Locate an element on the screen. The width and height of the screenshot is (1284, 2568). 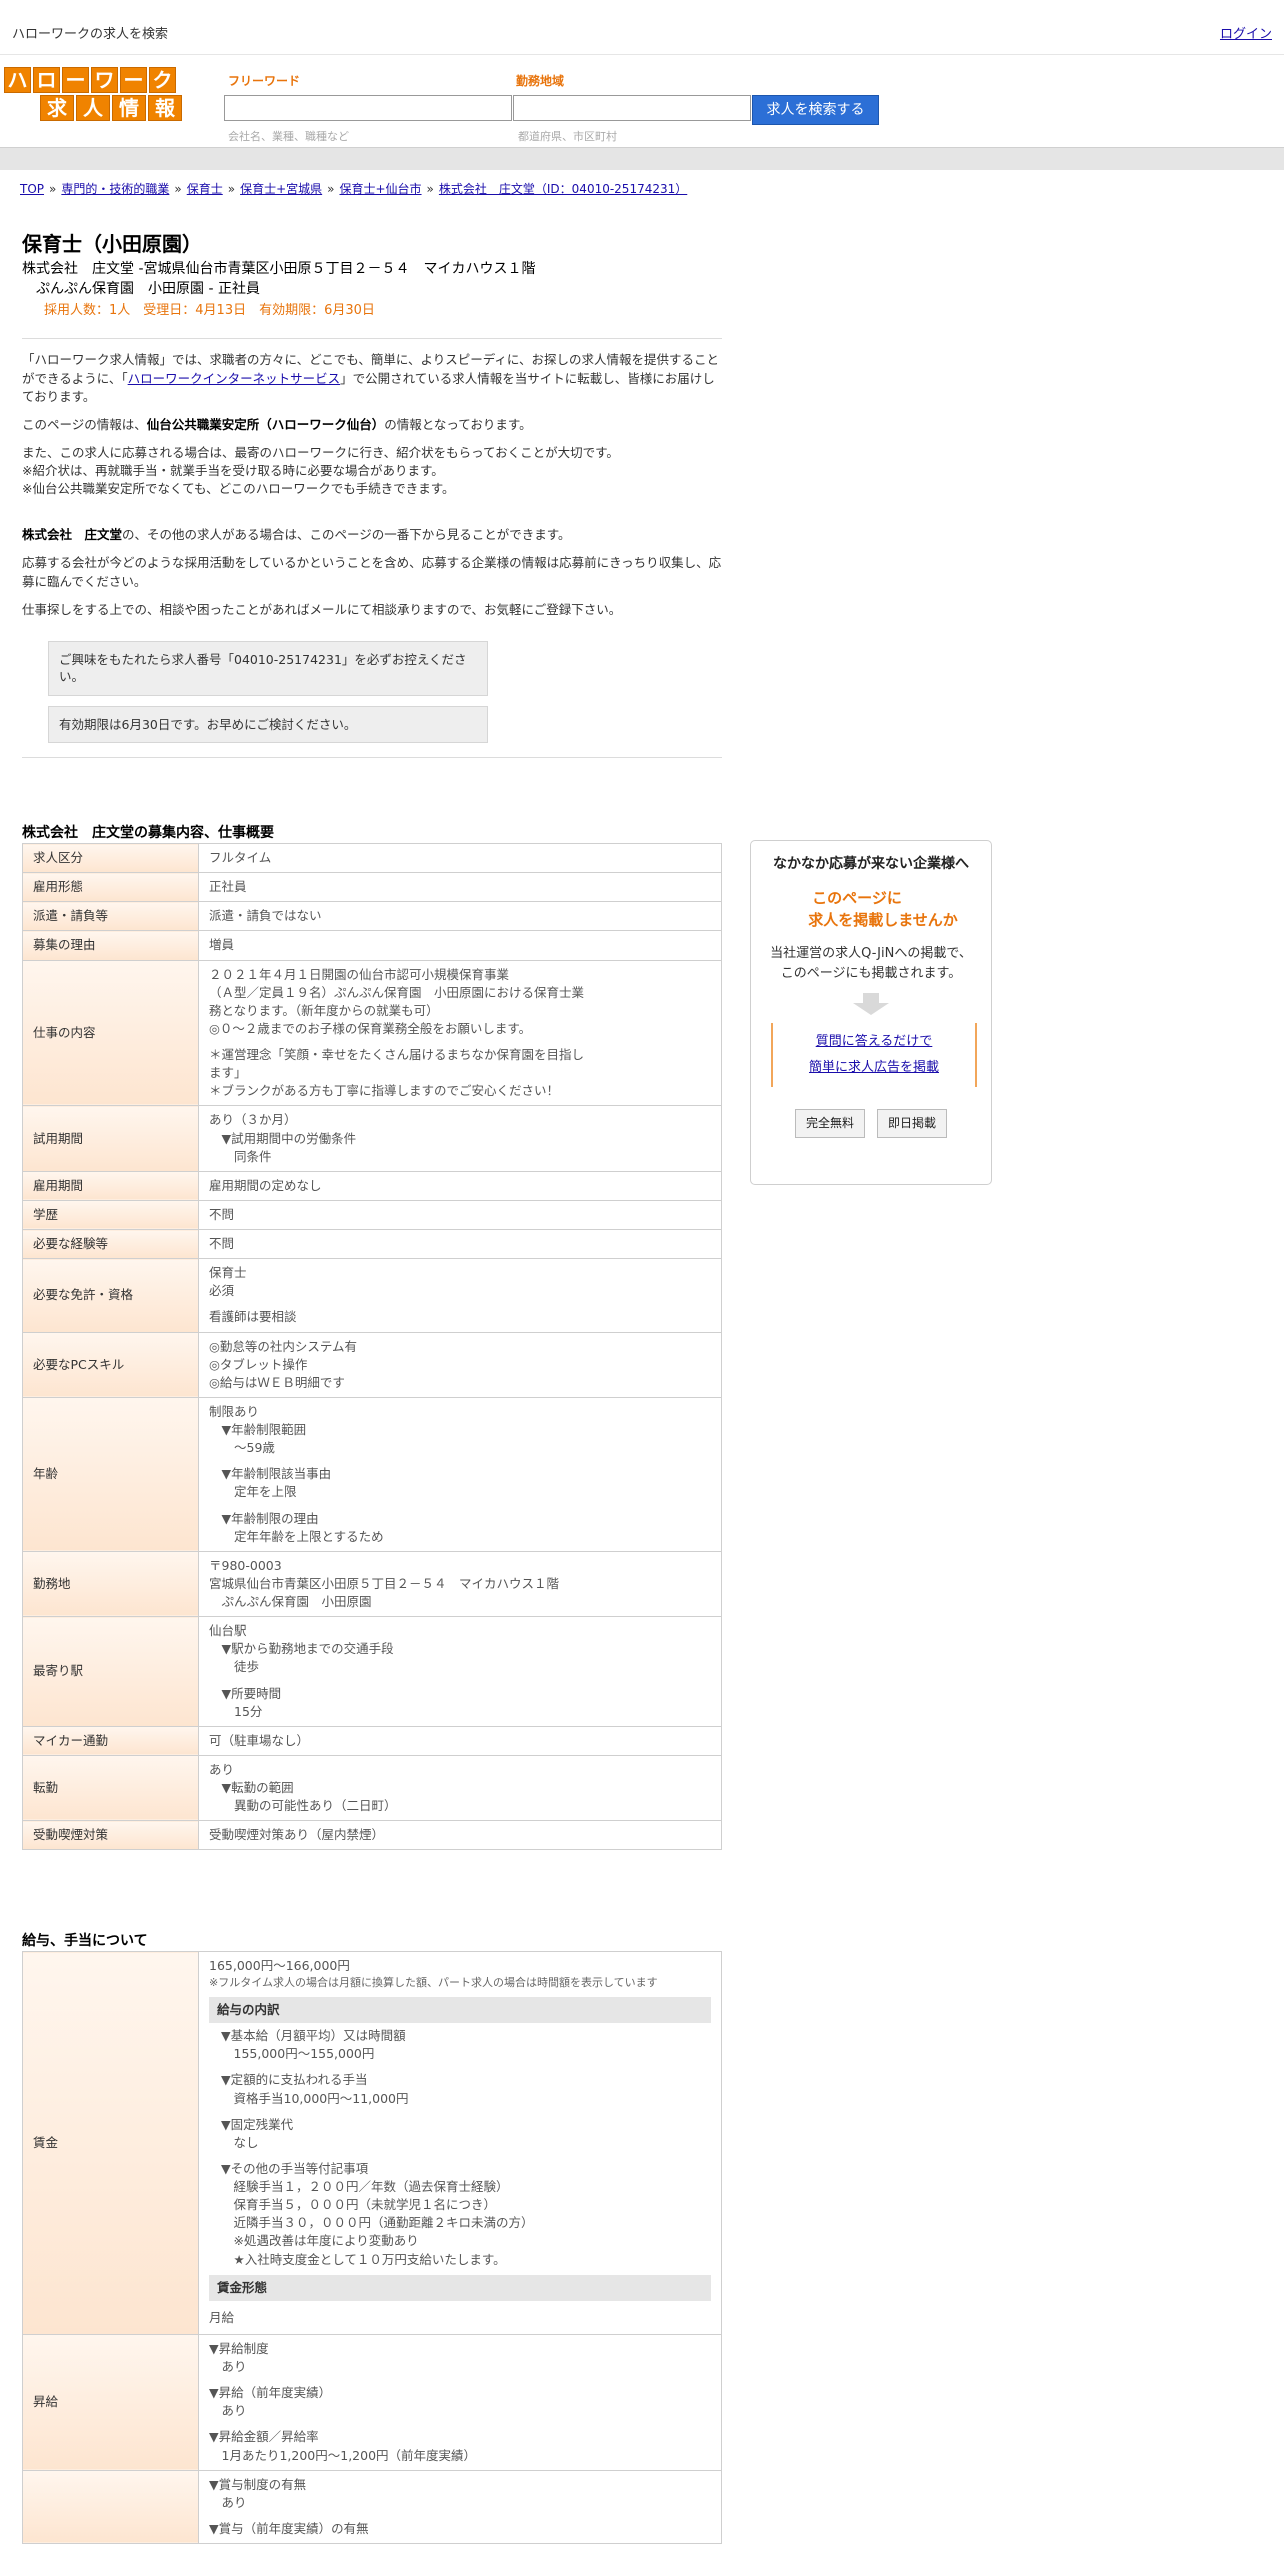
area-label: 勤務地域 is located at coordinates (540, 81).